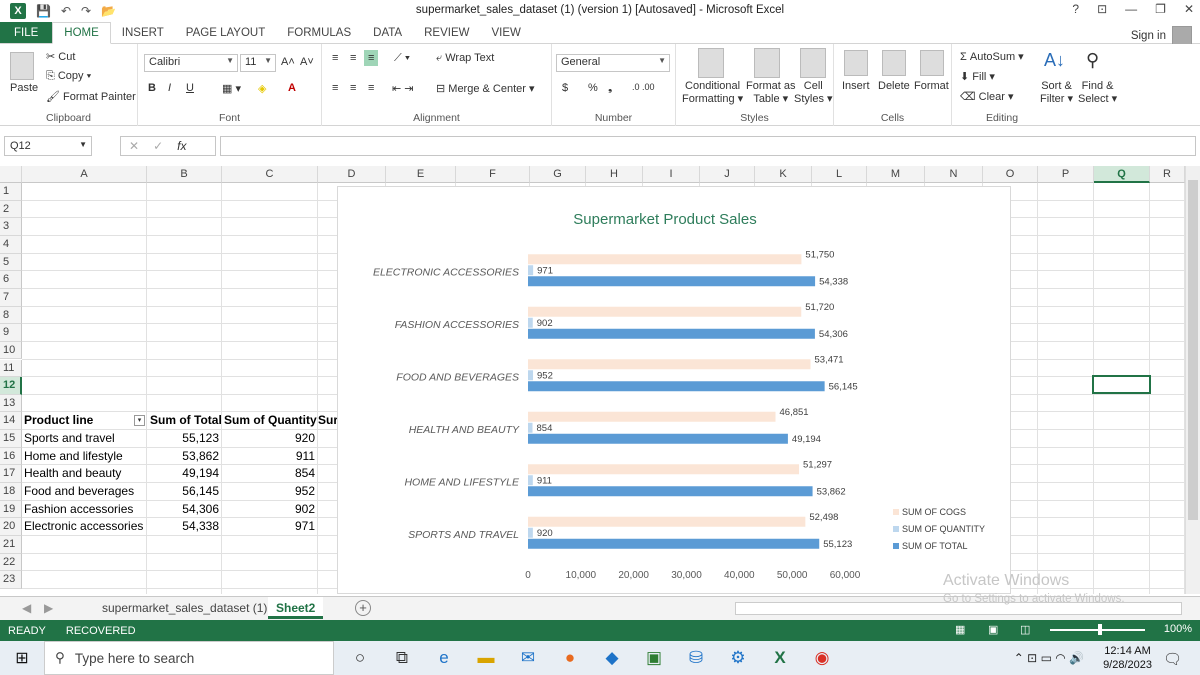 The height and width of the screenshot is (675, 1200). I want to click on notification-icon: 🗨, so click(1172, 659).